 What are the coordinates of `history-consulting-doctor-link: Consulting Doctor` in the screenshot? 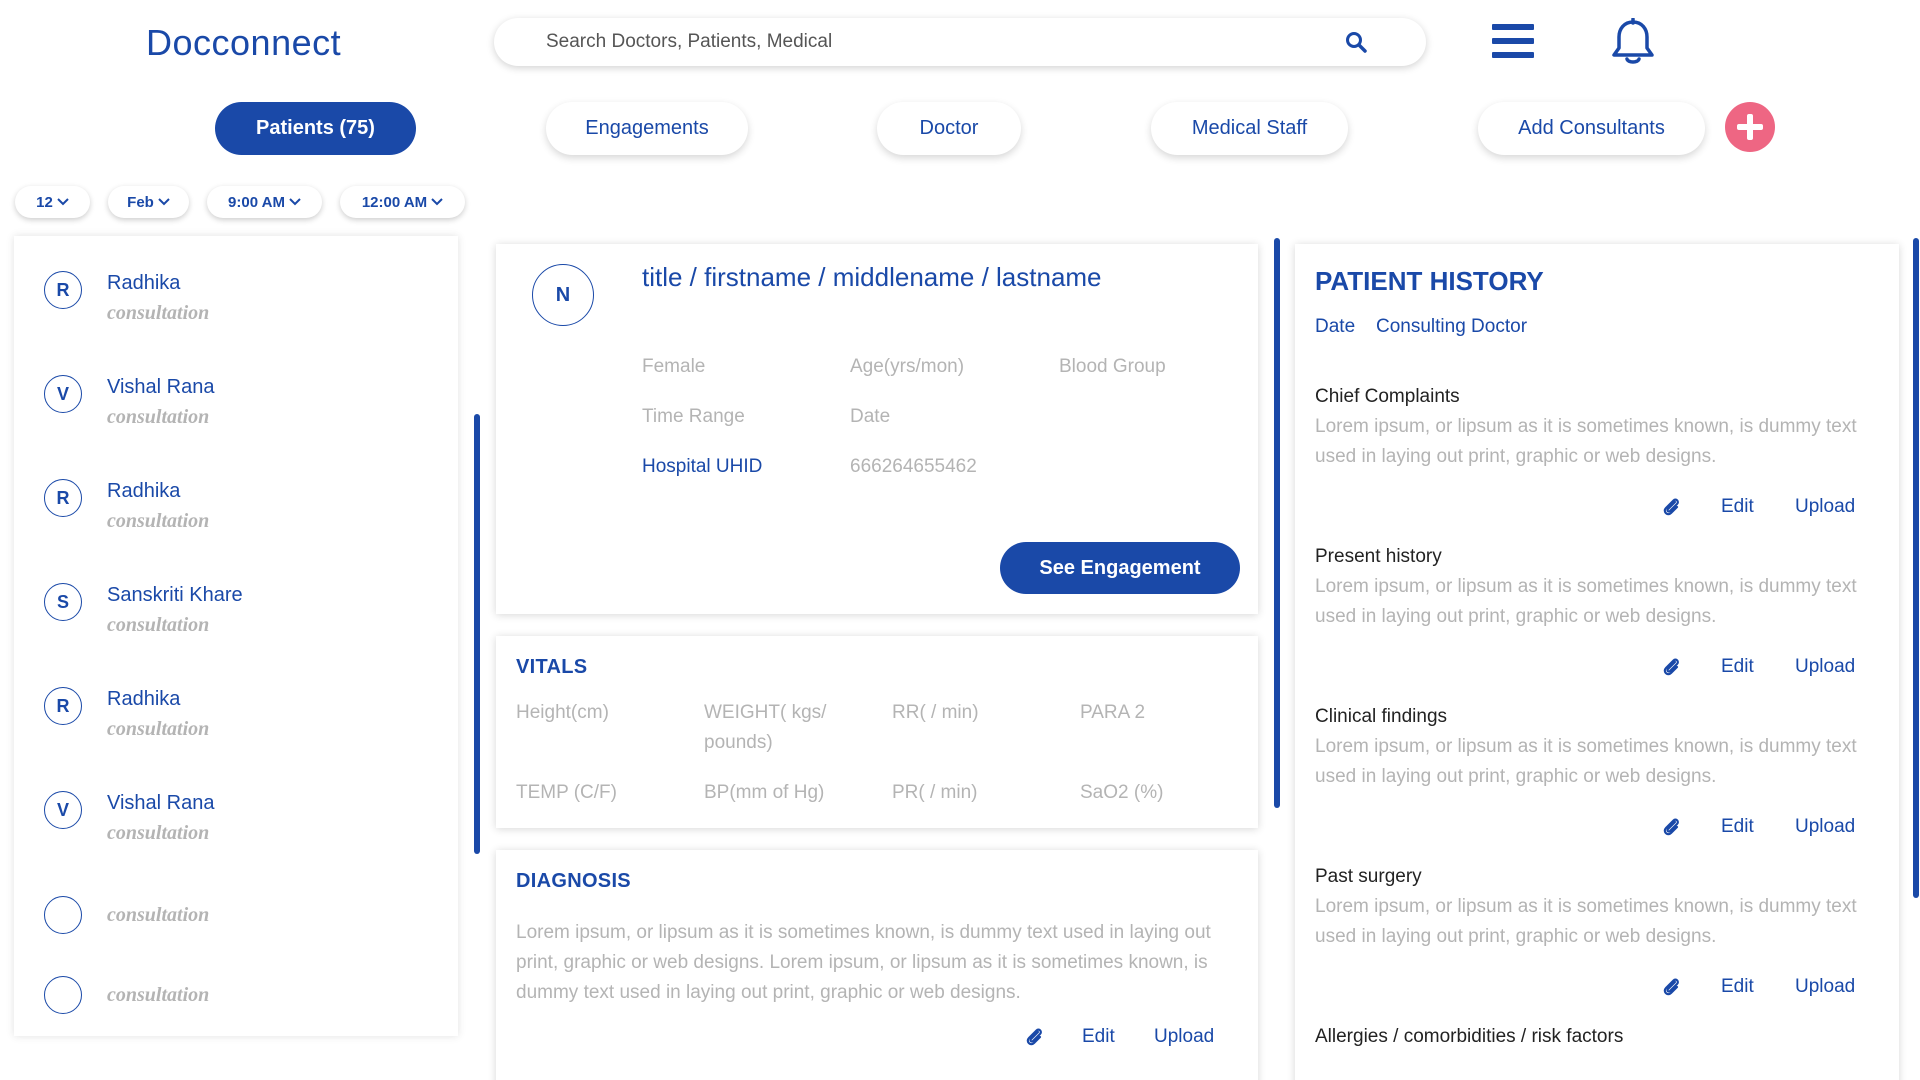 It's located at (1451, 327).